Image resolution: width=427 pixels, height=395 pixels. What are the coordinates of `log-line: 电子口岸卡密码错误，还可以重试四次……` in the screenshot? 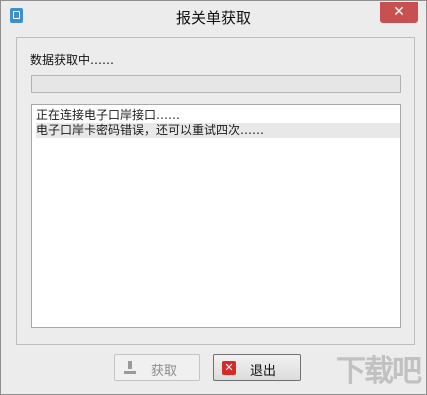 It's located at (218, 130).